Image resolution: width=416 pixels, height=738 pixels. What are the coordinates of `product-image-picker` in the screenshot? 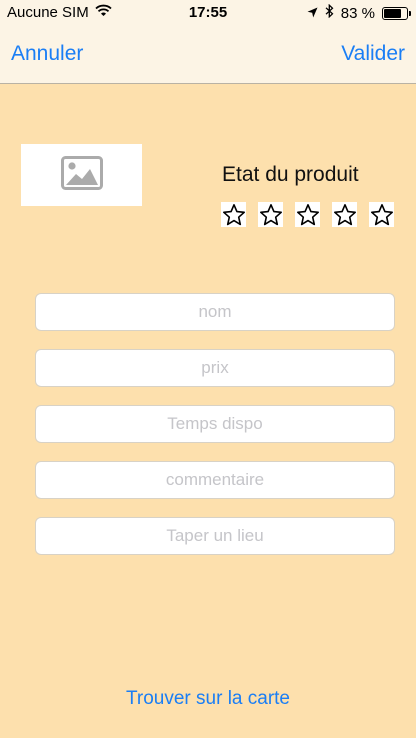 It's located at (81, 175).